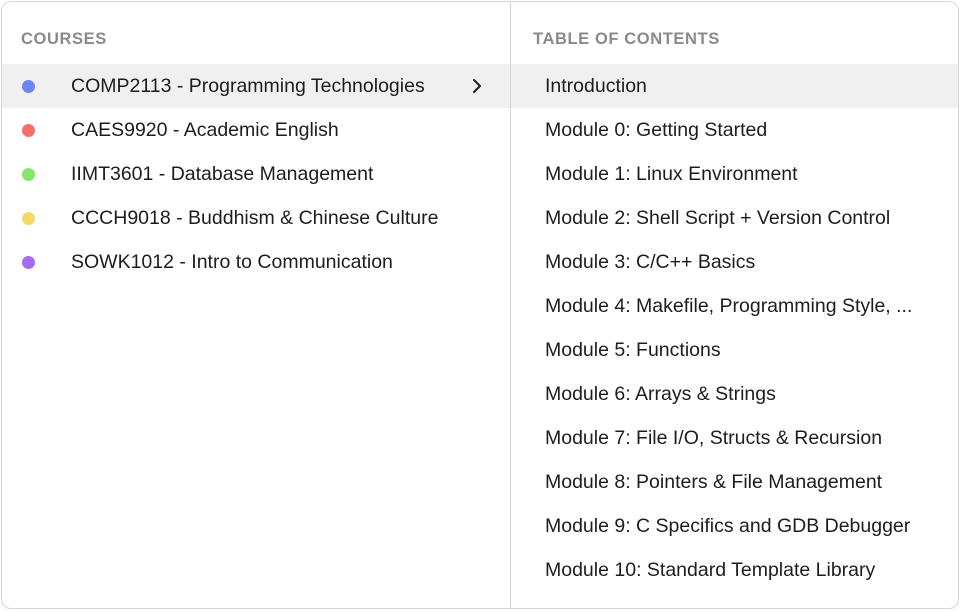 The height and width of the screenshot is (612, 960). I want to click on course-item-label: CCCH9018 - Buddhism & Chinese Culture, so click(255, 217).